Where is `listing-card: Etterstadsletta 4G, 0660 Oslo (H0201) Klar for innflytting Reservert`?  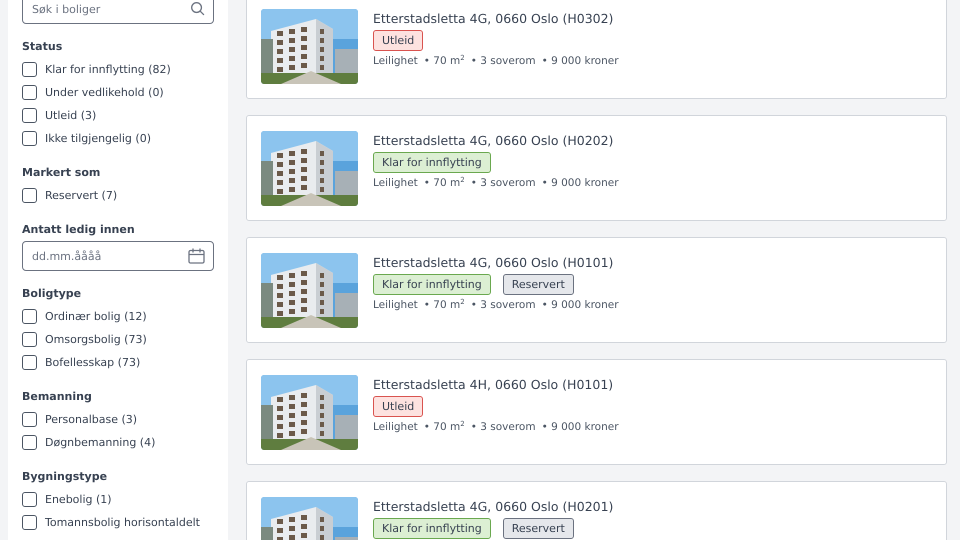 listing-card: Etterstadsletta 4G, 0660 Oslo (H0201) Klar for innflytting Reservert is located at coordinates (596, 510).